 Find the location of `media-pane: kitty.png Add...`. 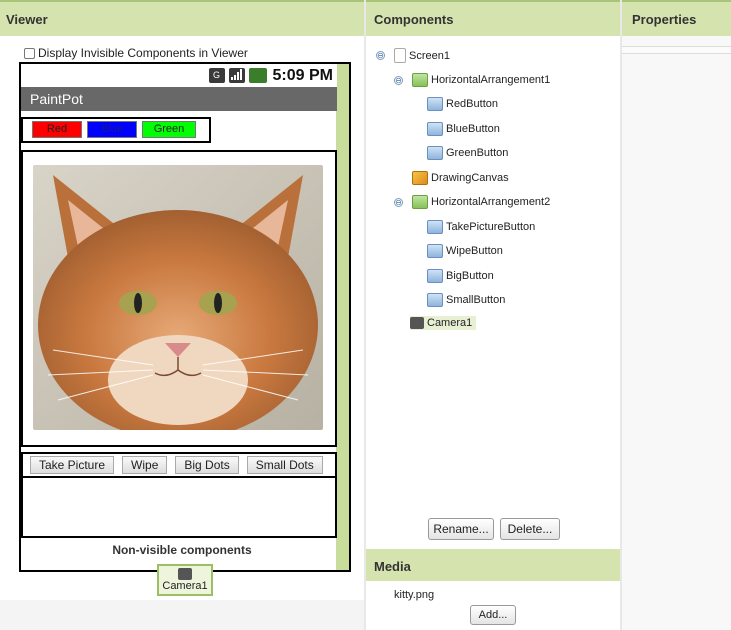

media-pane: kitty.png Add... is located at coordinates (493, 605).